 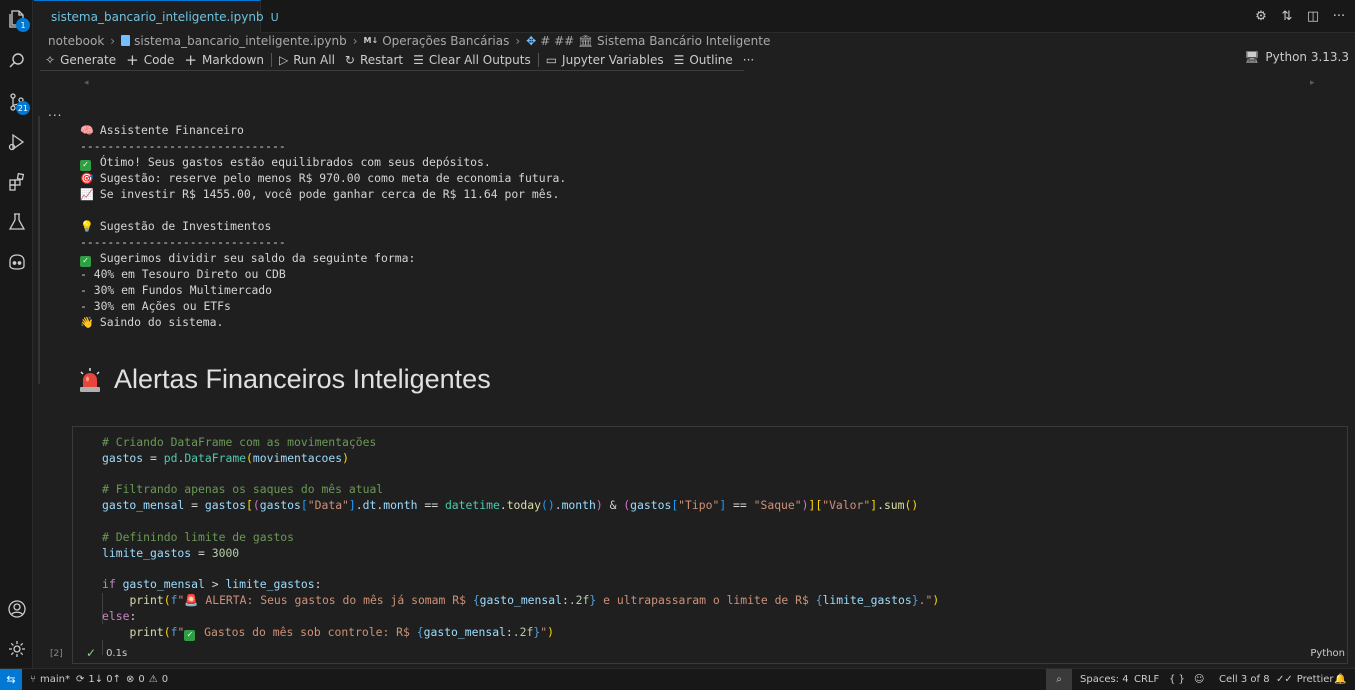 I want to click on tab-notebook: sistema_bancario_inteligente.ipynb U, so click(x=156, y=16).